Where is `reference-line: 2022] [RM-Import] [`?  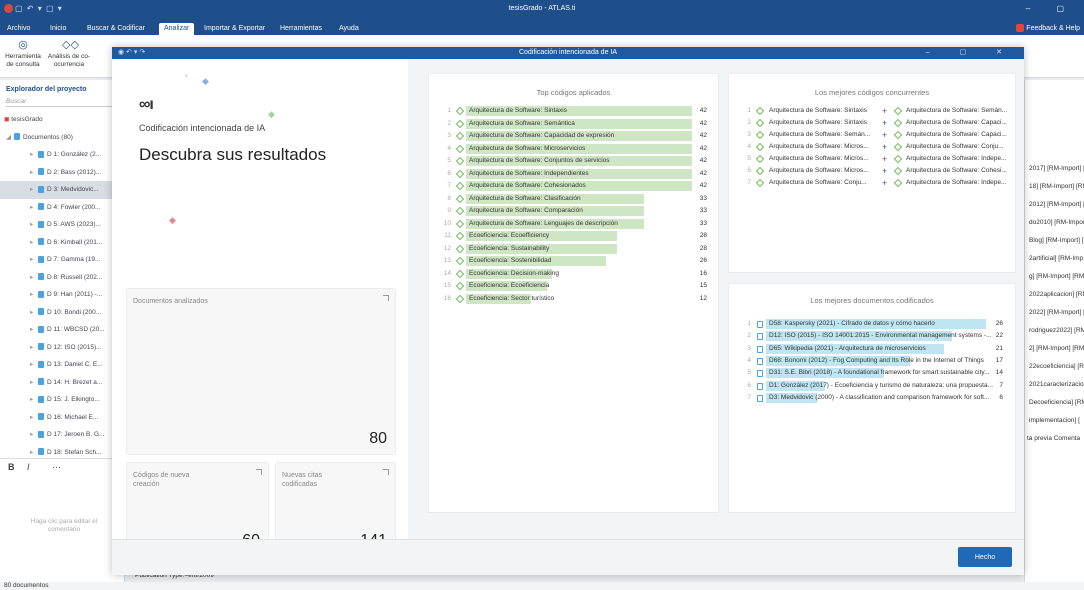 reference-line: 2022] [RM-Import] [ is located at coordinates (1054, 313).